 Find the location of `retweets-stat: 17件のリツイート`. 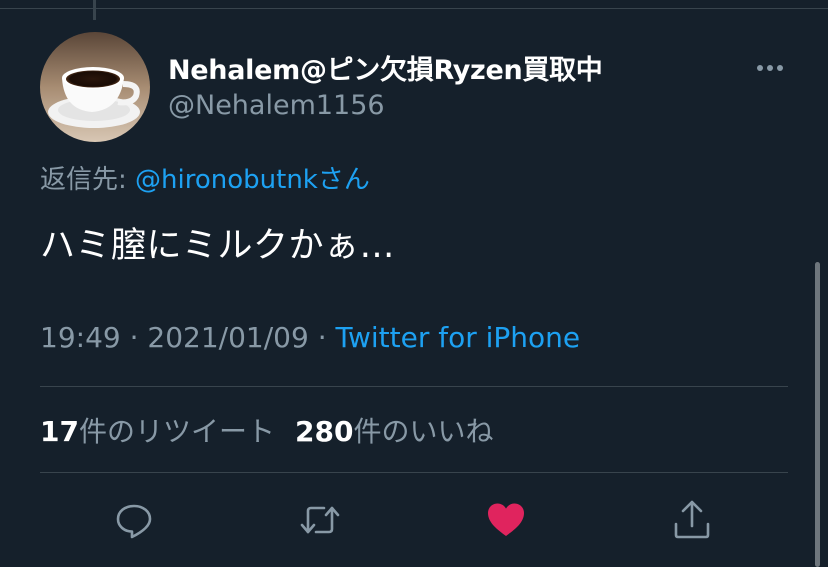

retweets-stat: 17件のリツイート is located at coordinates (157, 431).